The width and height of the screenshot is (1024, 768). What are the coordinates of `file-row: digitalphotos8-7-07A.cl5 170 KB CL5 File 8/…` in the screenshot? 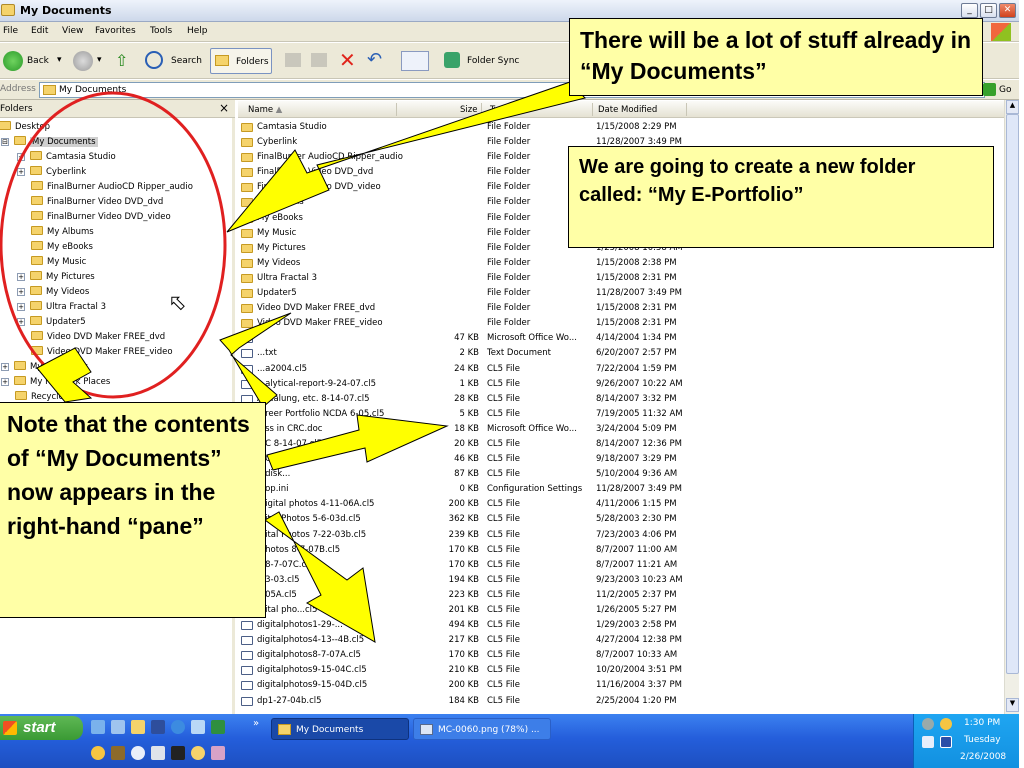 It's located at (621, 655).